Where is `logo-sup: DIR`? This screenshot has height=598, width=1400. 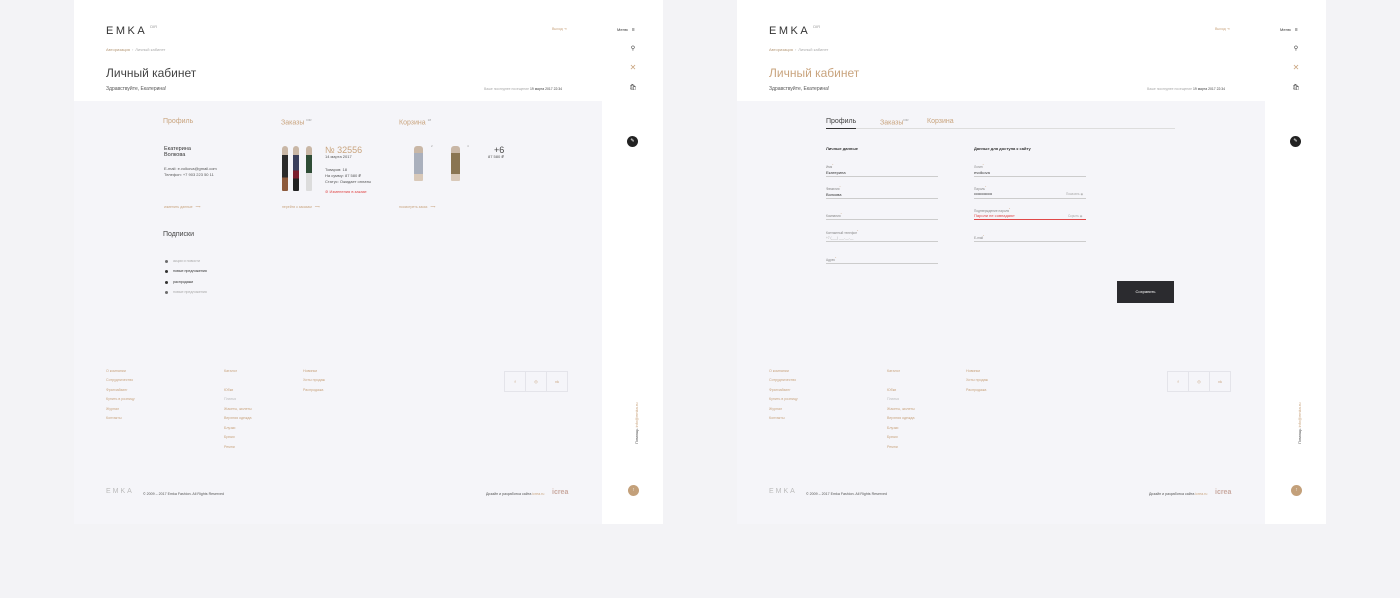 logo-sup: DIR is located at coordinates (817, 26).